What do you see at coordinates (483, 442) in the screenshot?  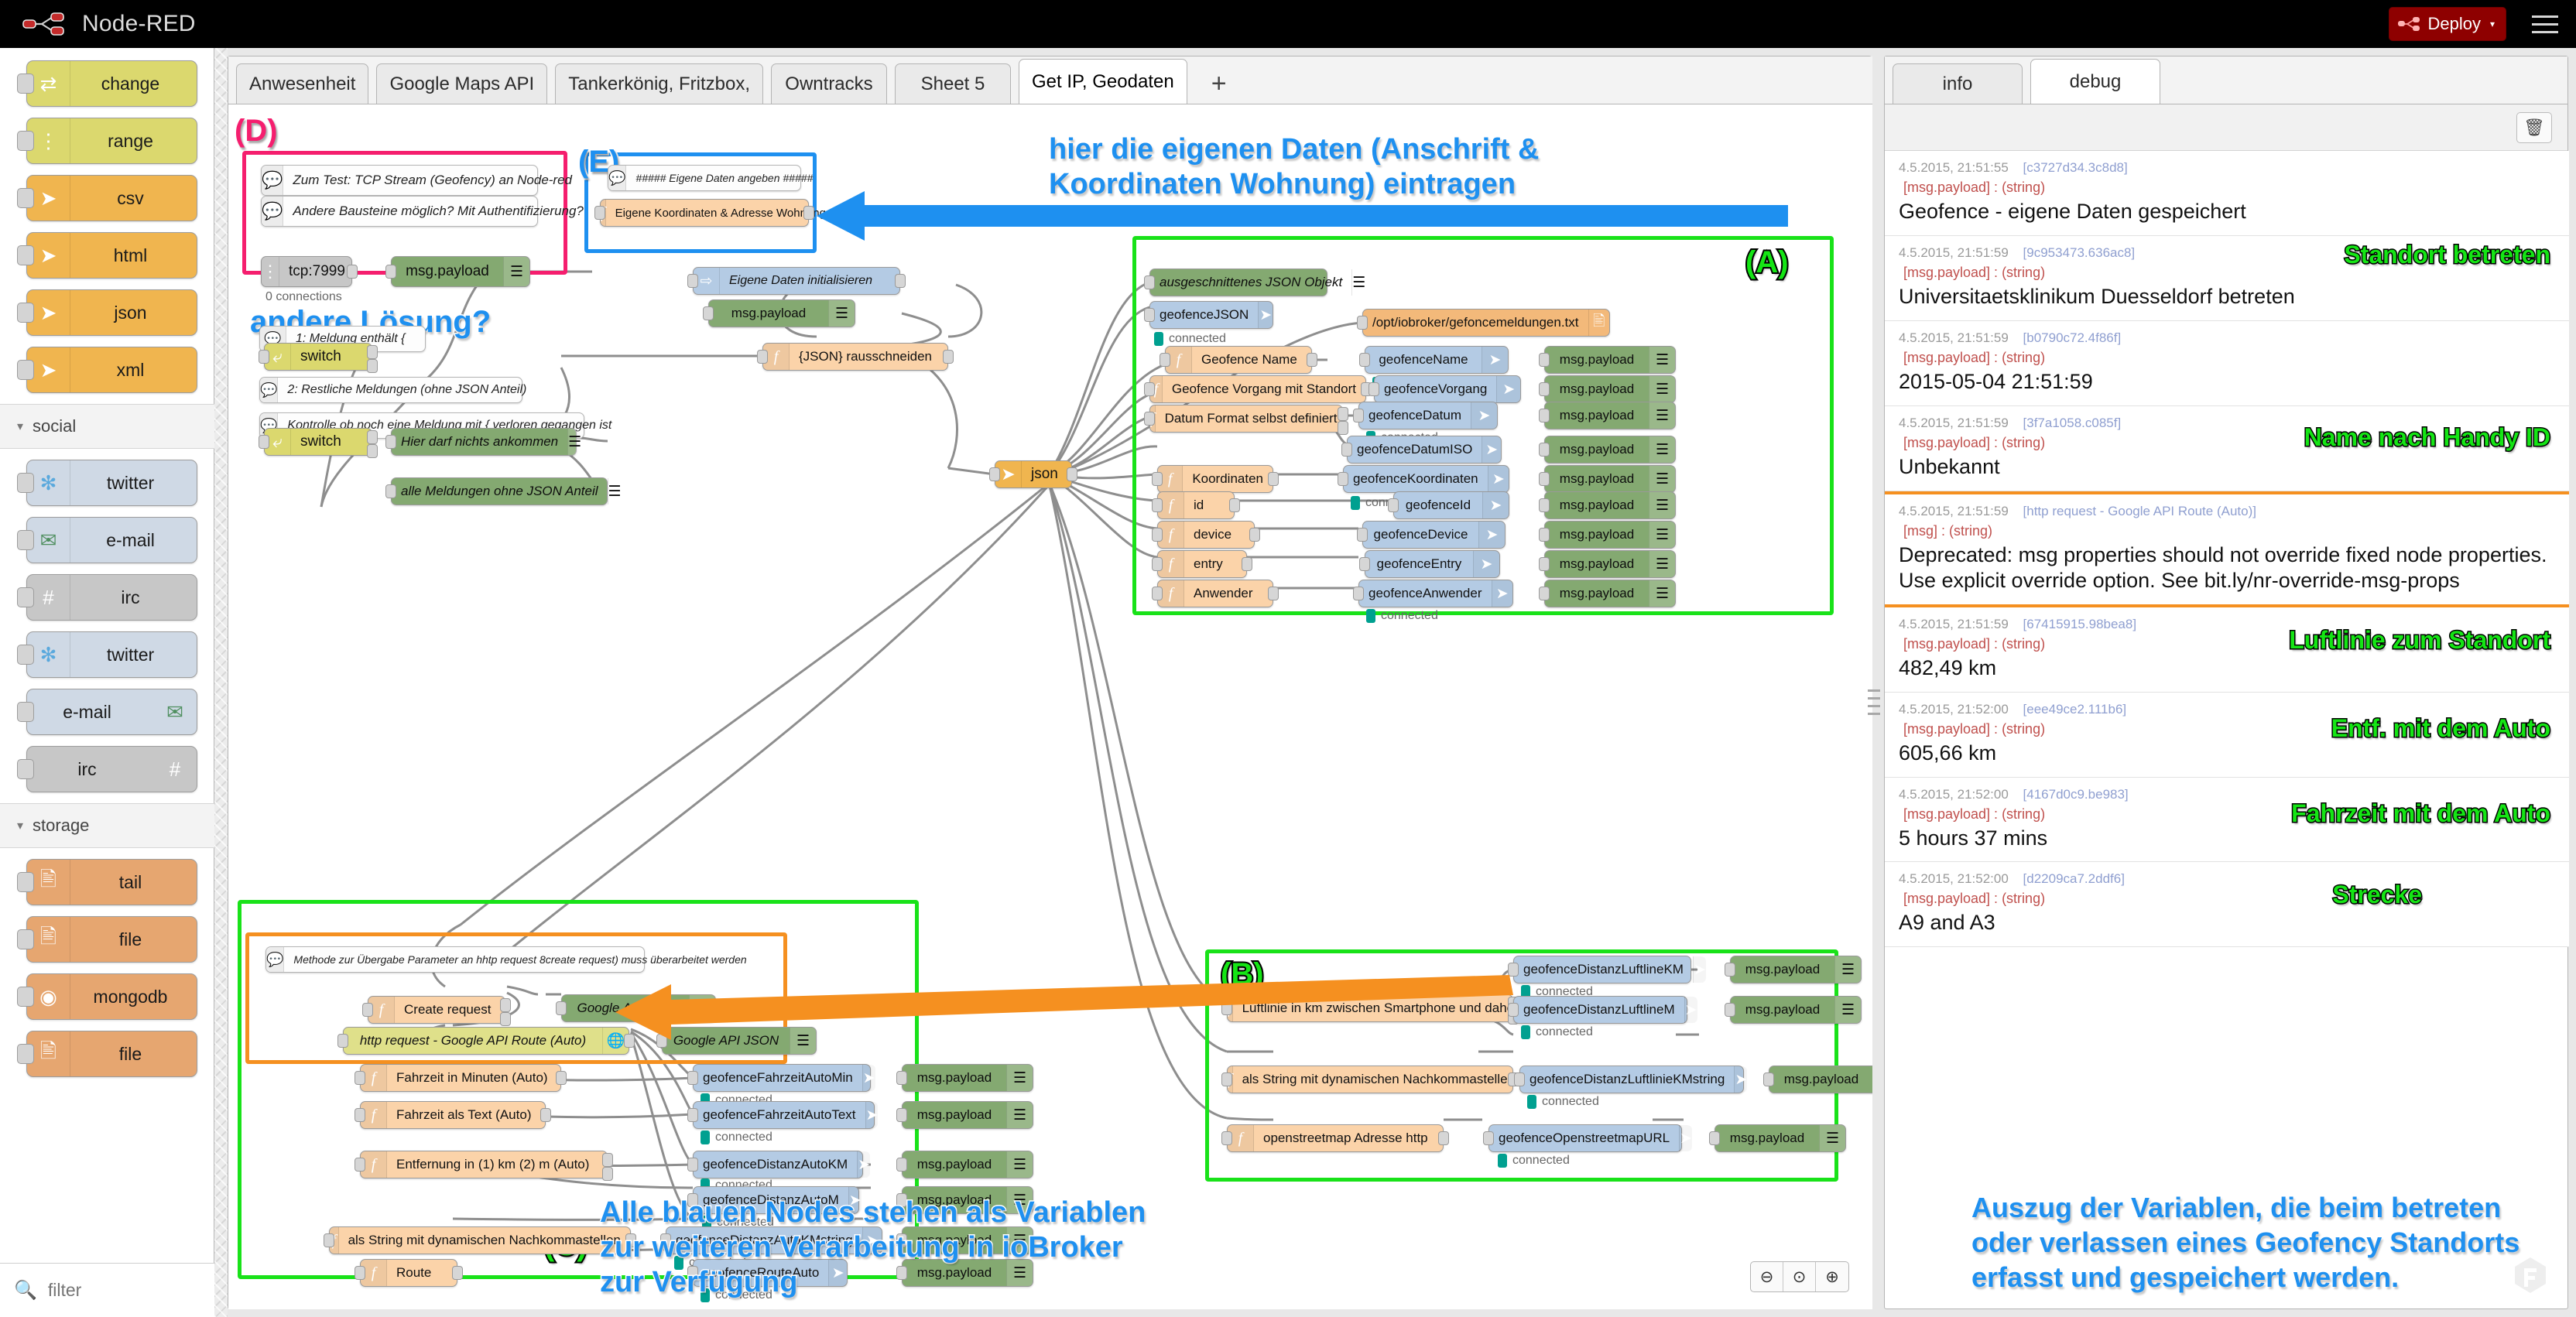 I see `debug-node-hier-nichts: Hier darf nichts ankommen ☰` at bounding box center [483, 442].